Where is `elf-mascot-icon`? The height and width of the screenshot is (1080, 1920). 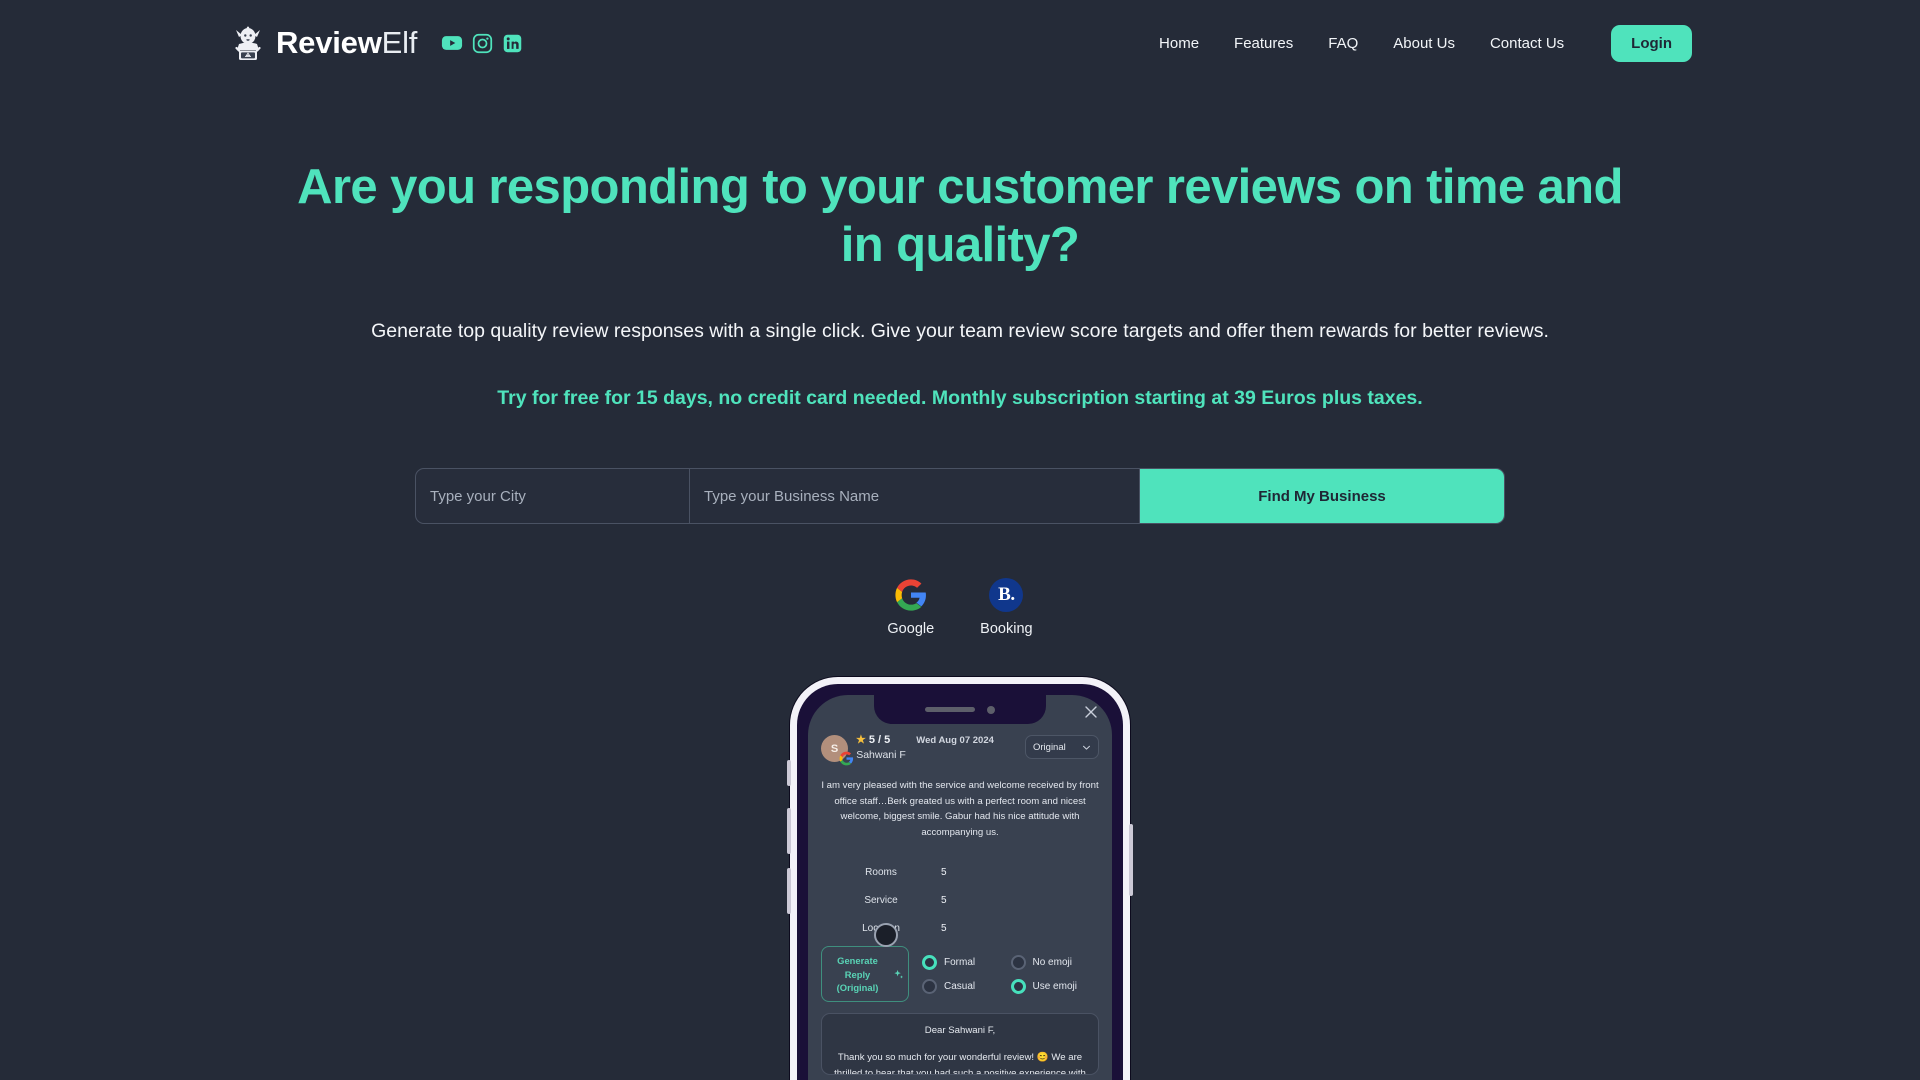
elf-mascot-icon is located at coordinates (248, 43).